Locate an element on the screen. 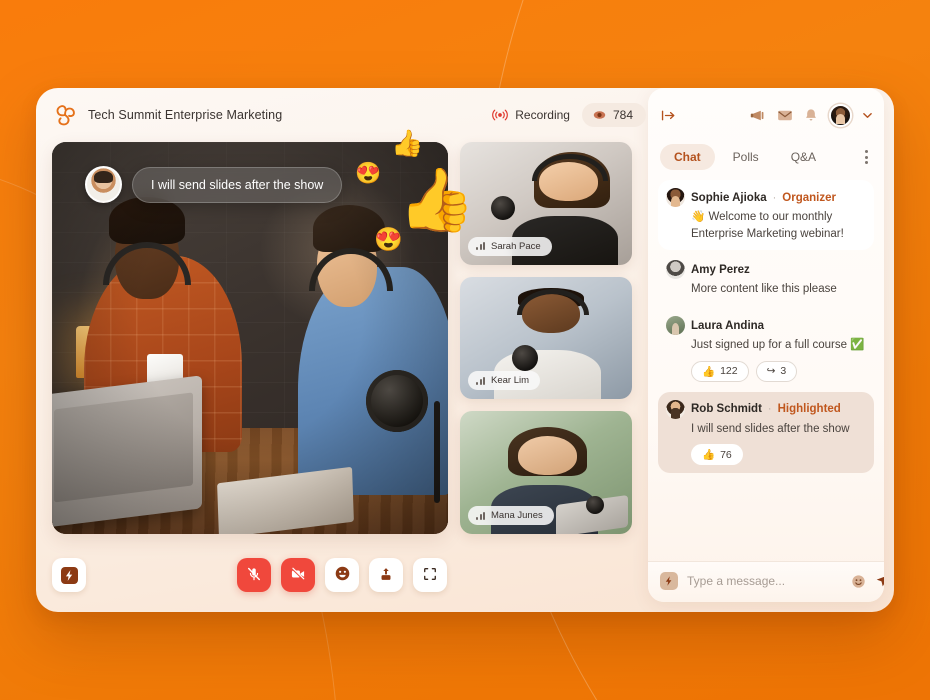 Image resolution: width=930 pixels, height=700 pixels. lightning-bolt-icon is located at coordinates (69, 575).